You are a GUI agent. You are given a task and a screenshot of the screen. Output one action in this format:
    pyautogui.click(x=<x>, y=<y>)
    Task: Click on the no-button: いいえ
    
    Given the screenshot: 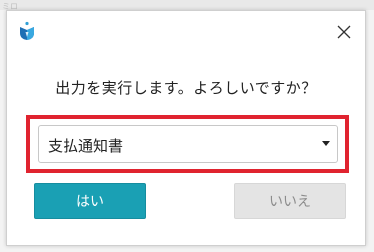 What is the action you would take?
    pyautogui.click(x=290, y=201)
    